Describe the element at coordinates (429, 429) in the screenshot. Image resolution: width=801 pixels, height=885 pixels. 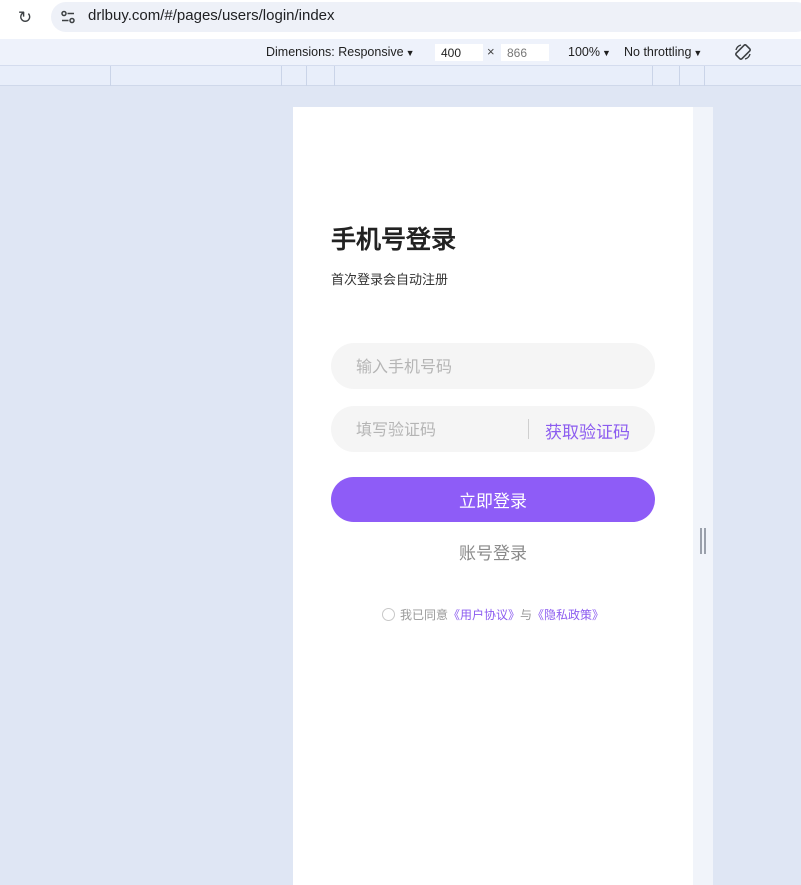
I see `verification-code-input` at that location.